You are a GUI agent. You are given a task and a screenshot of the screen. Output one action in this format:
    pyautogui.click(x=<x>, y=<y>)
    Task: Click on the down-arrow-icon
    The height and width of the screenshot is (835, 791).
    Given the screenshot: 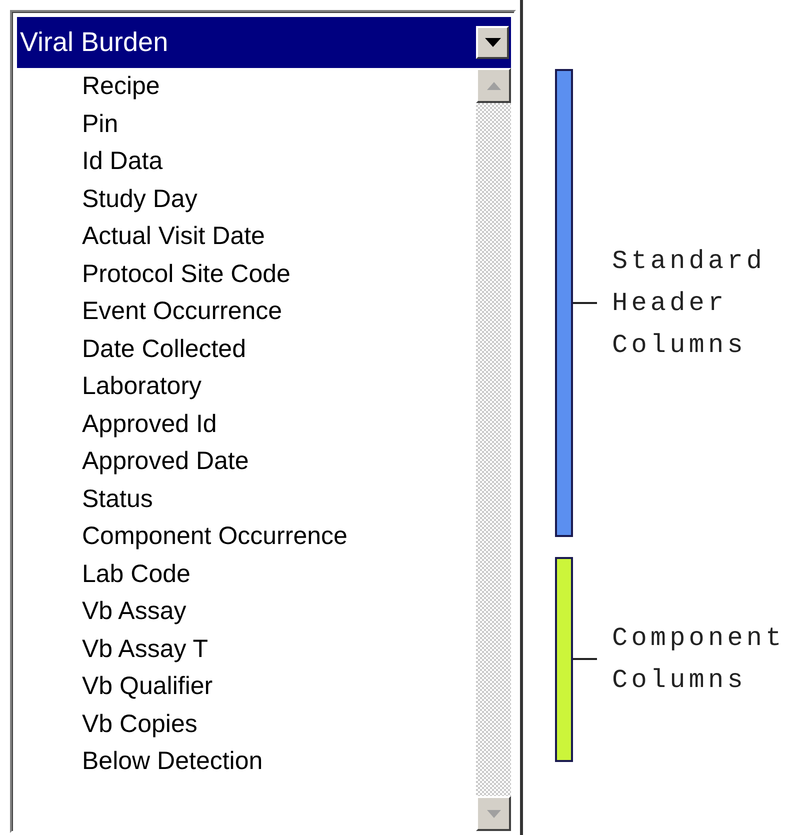 What is the action you would take?
    pyautogui.click(x=493, y=814)
    